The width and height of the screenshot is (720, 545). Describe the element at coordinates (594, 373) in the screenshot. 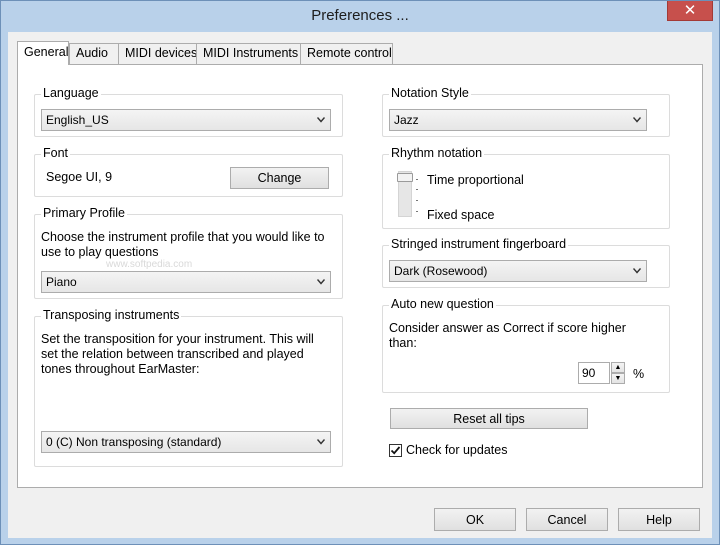

I see `score-threshold-input: 90` at that location.